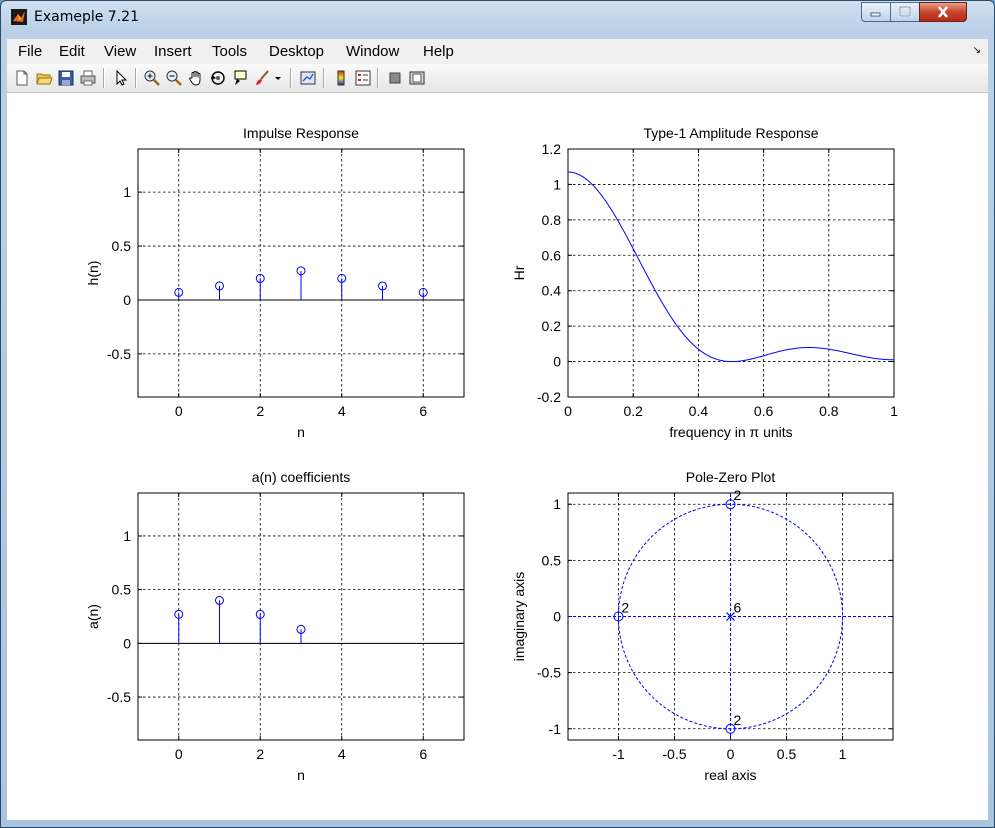 The width and height of the screenshot is (995, 828). I want to click on menu-file: File, so click(30, 51).